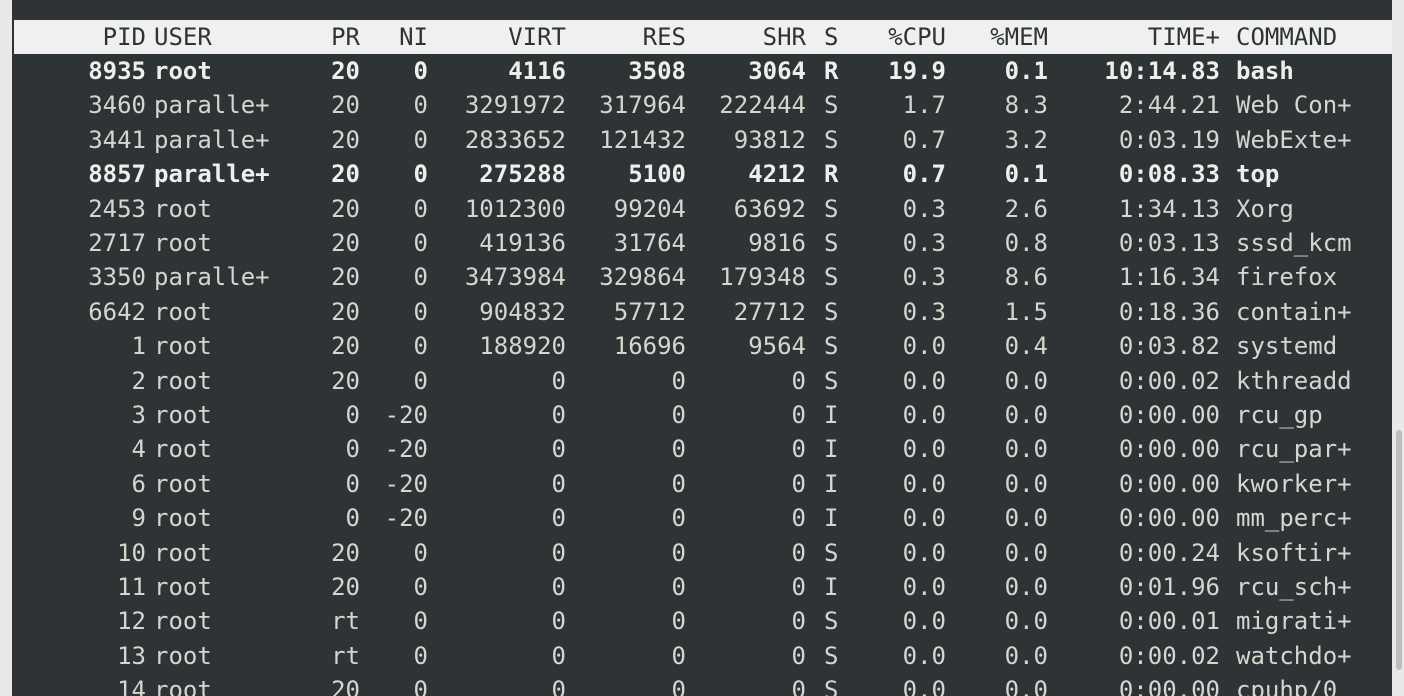 The image size is (1404, 696). Describe the element at coordinates (917, 37) in the screenshot. I see `col-cpu-header: %CPU` at that location.